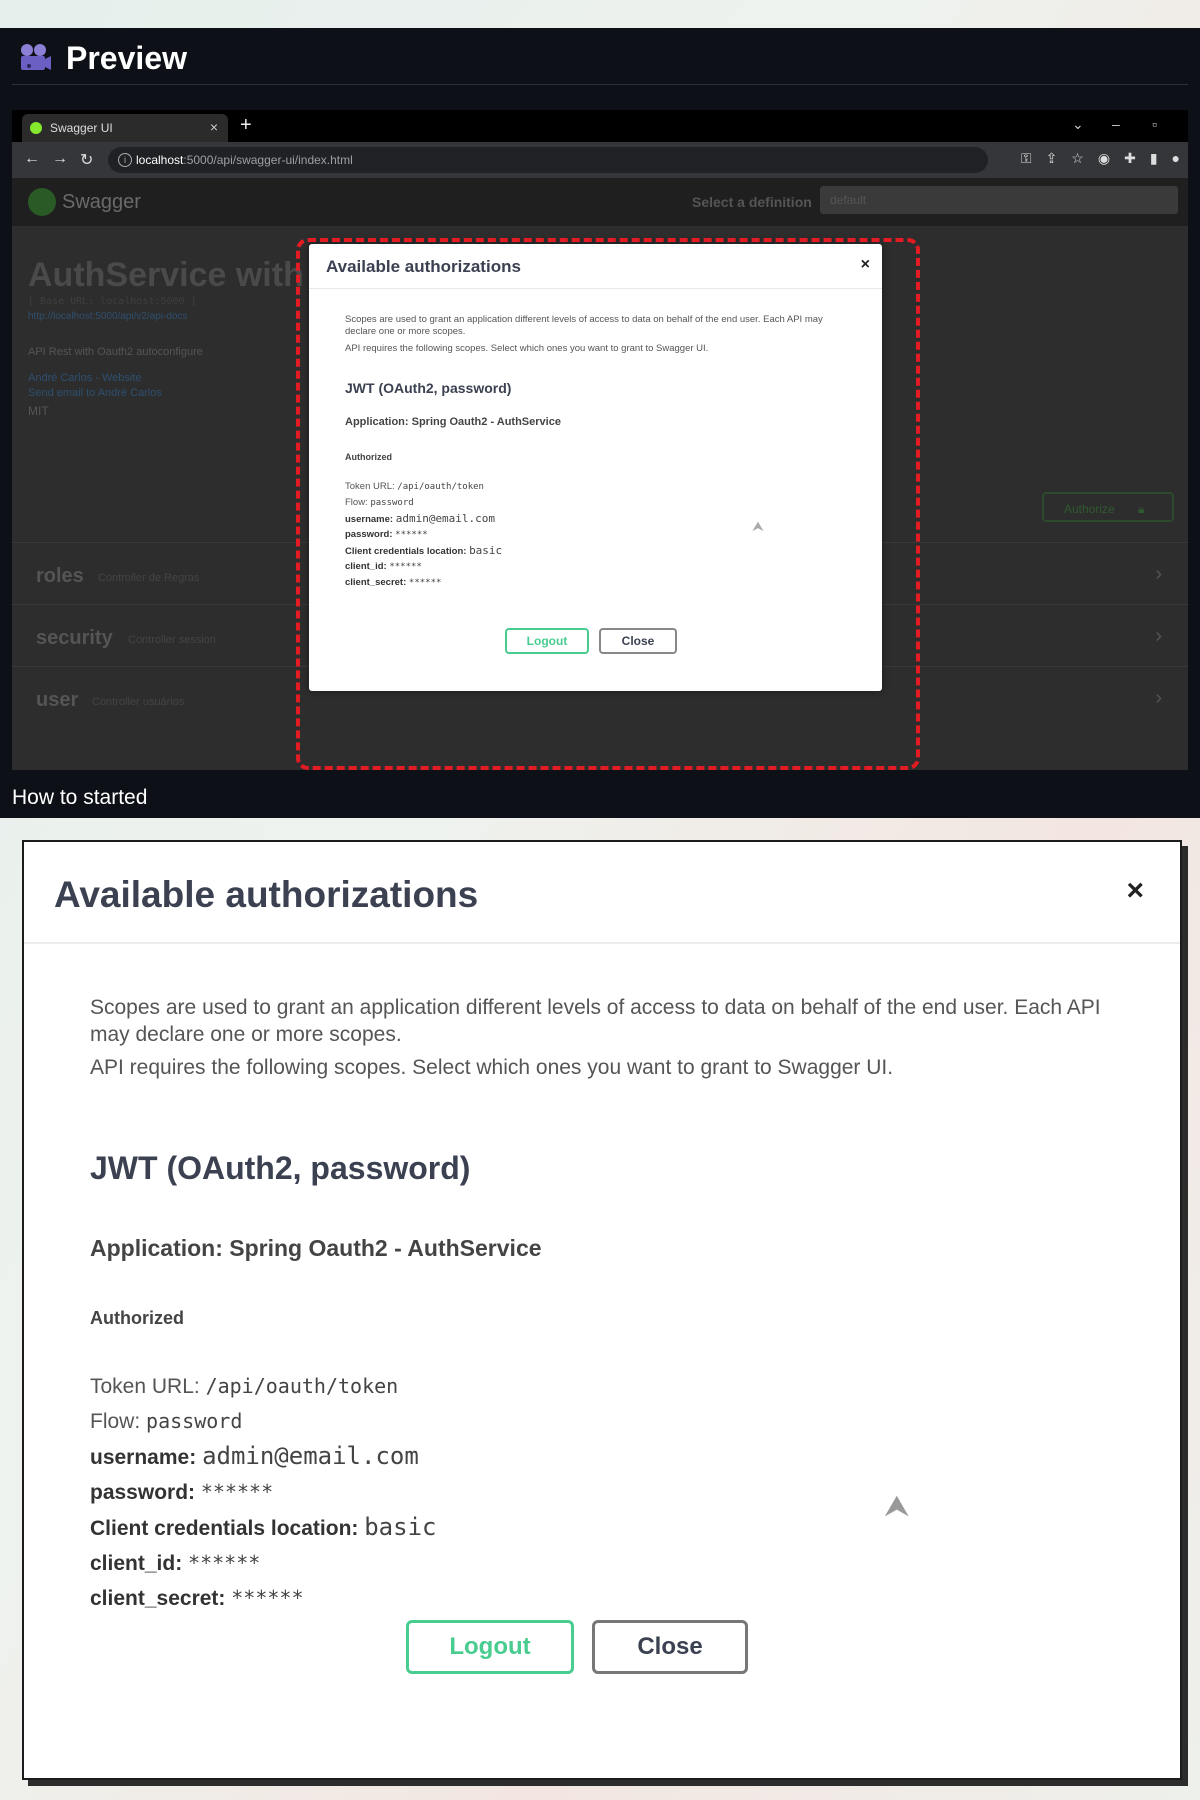  I want to click on close-button: Close, so click(670, 1647).